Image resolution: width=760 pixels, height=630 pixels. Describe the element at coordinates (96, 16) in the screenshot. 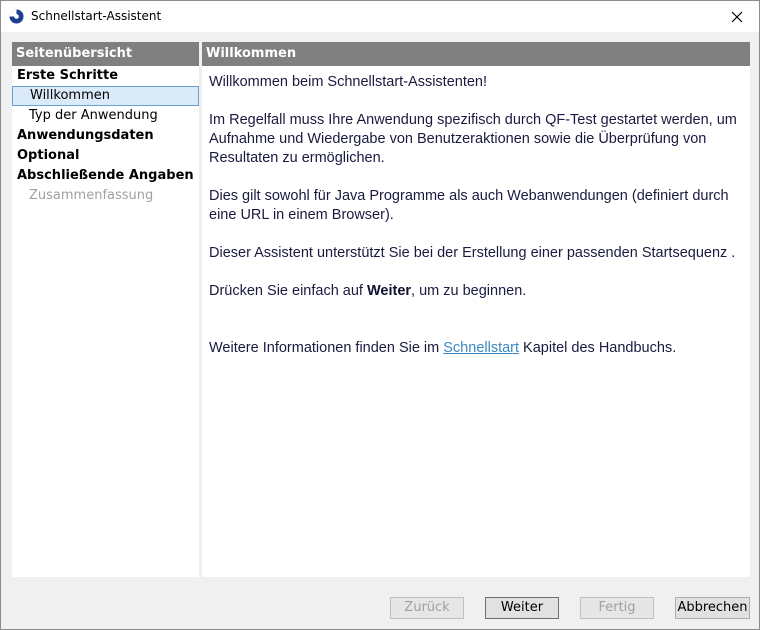

I see `window-title: Schnellstart-Assistent` at that location.